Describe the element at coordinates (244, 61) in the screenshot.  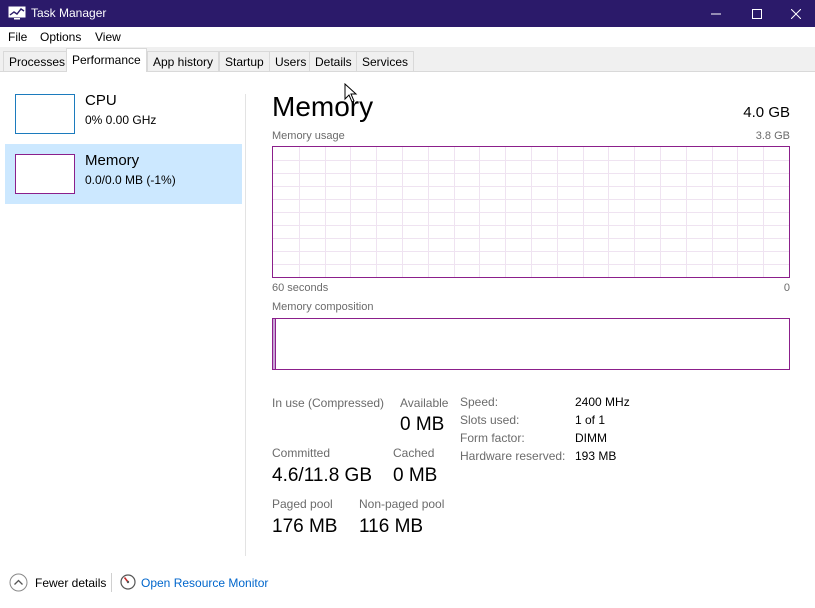
I see `tab-startup: Startup` at that location.